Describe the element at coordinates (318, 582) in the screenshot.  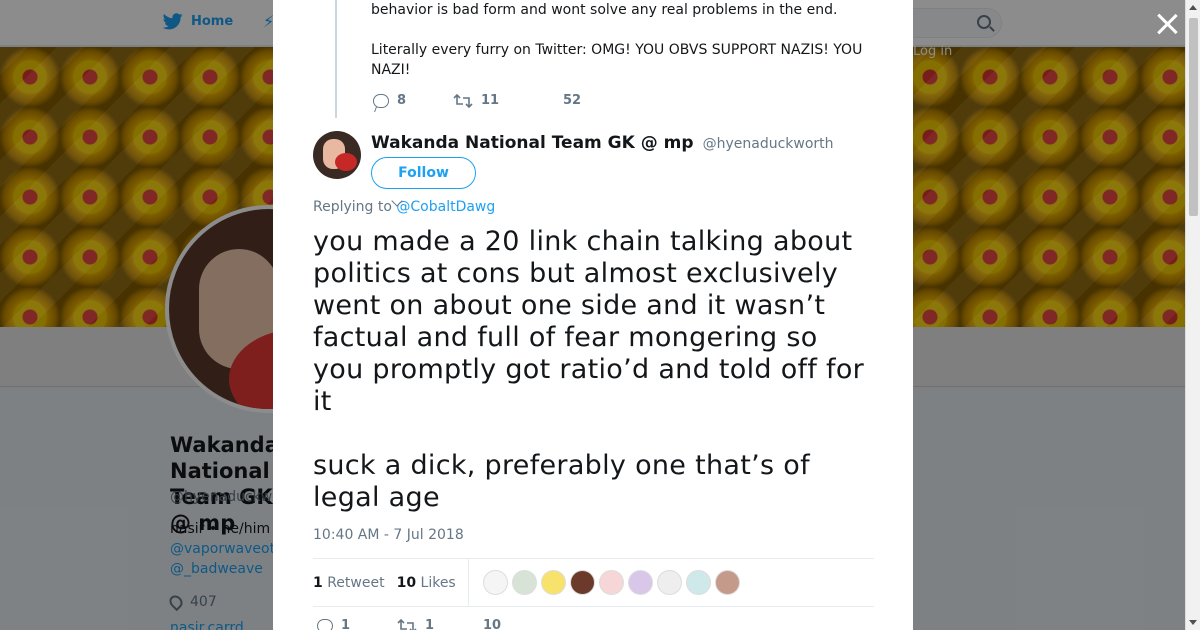
I see `retweet-stat-count: 1` at that location.